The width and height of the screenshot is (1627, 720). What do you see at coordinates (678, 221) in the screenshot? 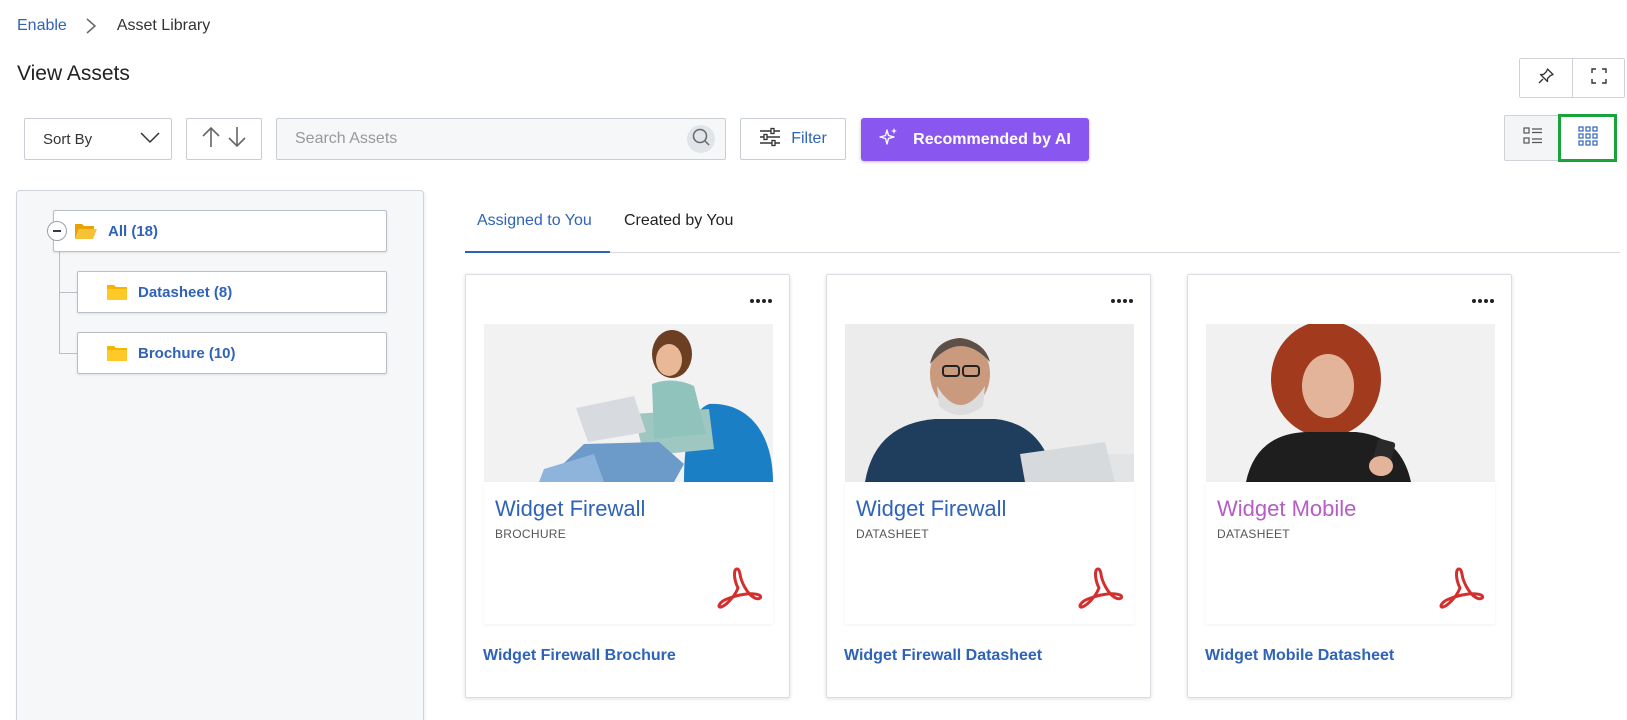
I see `tab-created-by-you: Created by You` at bounding box center [678, 221].